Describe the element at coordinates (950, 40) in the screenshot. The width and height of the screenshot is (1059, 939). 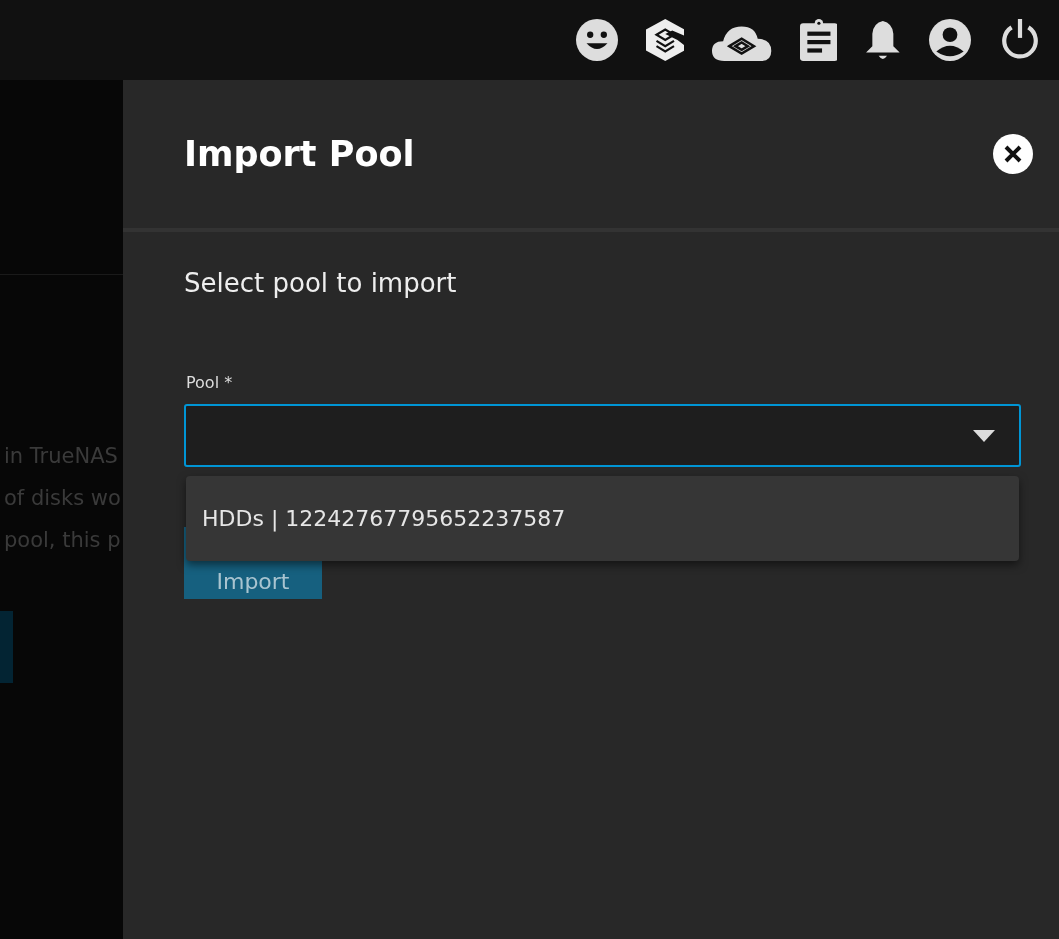
I see `account-icon` at that location.